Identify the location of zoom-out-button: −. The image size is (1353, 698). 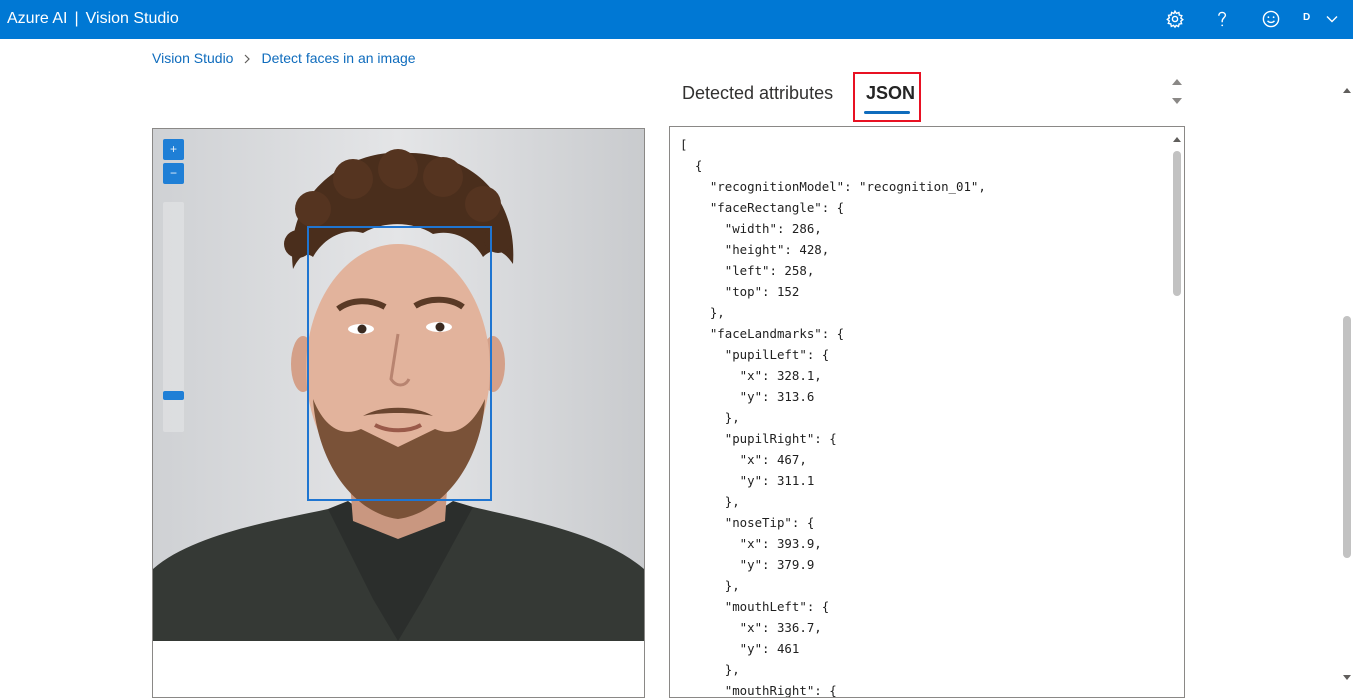
(173, 173).